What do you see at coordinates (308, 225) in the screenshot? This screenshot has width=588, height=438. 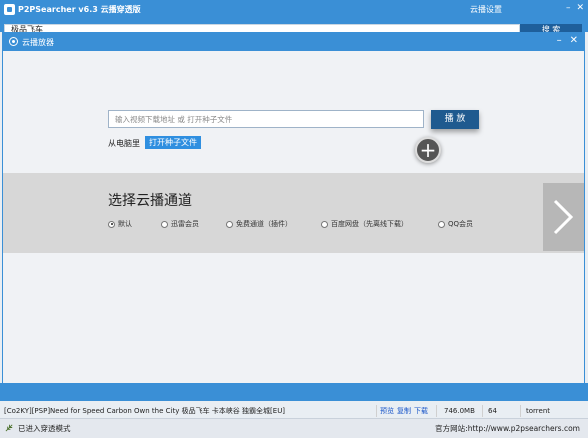 I see `channel-radio-group: 默认 迅雷会员 免费通道（插件） 百度网盘（先离线下载） QQ会员` at bounding box center [308, 225].